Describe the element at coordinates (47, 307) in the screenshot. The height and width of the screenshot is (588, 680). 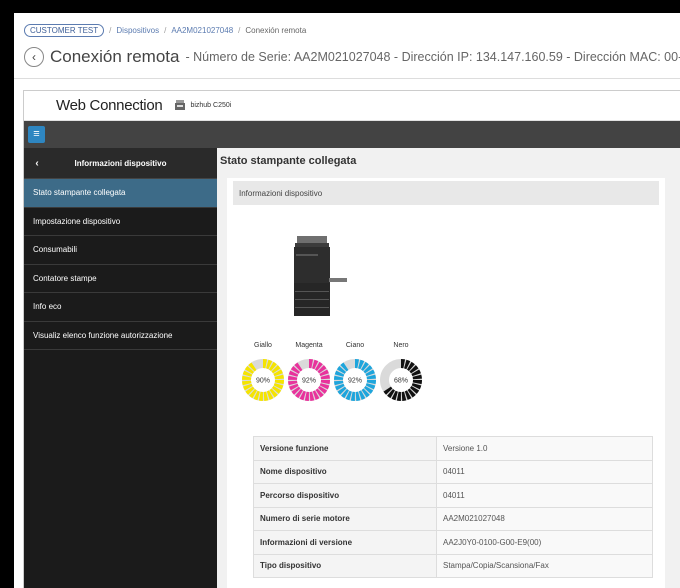
I see `sidebar-item-label: Info eco` at that location.